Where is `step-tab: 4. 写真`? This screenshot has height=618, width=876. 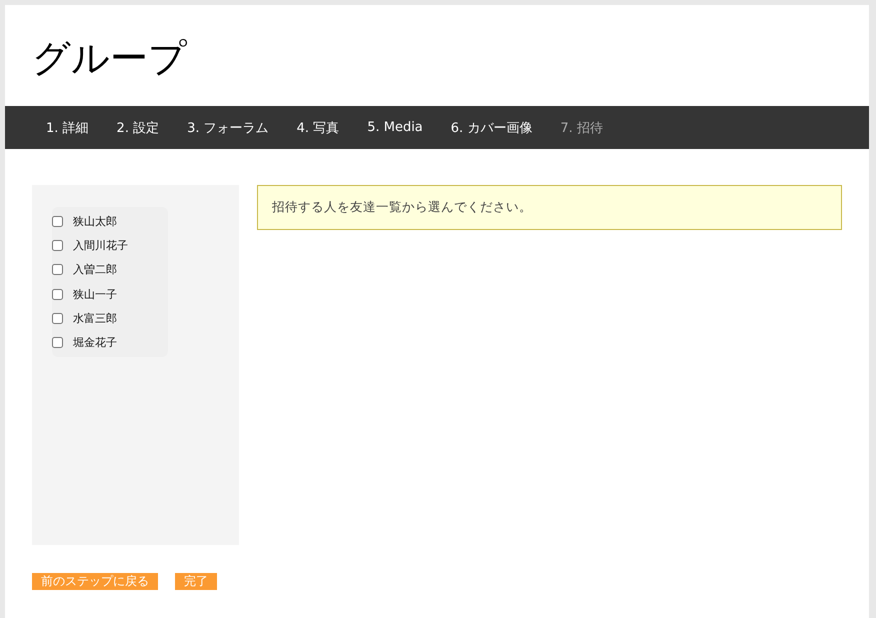 step-tab: 4. 写真 is located at coordinates (318, 127).